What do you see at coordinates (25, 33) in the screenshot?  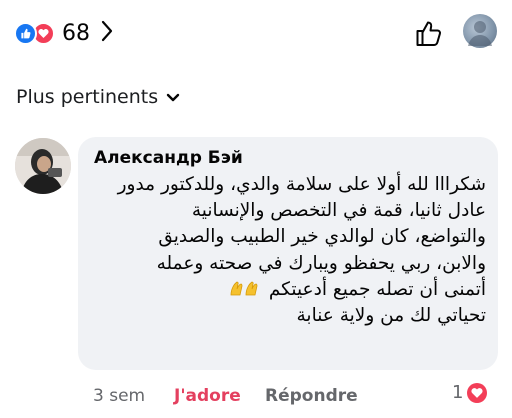 I see `like-reaction-icon` at bounding box center [25, 33].